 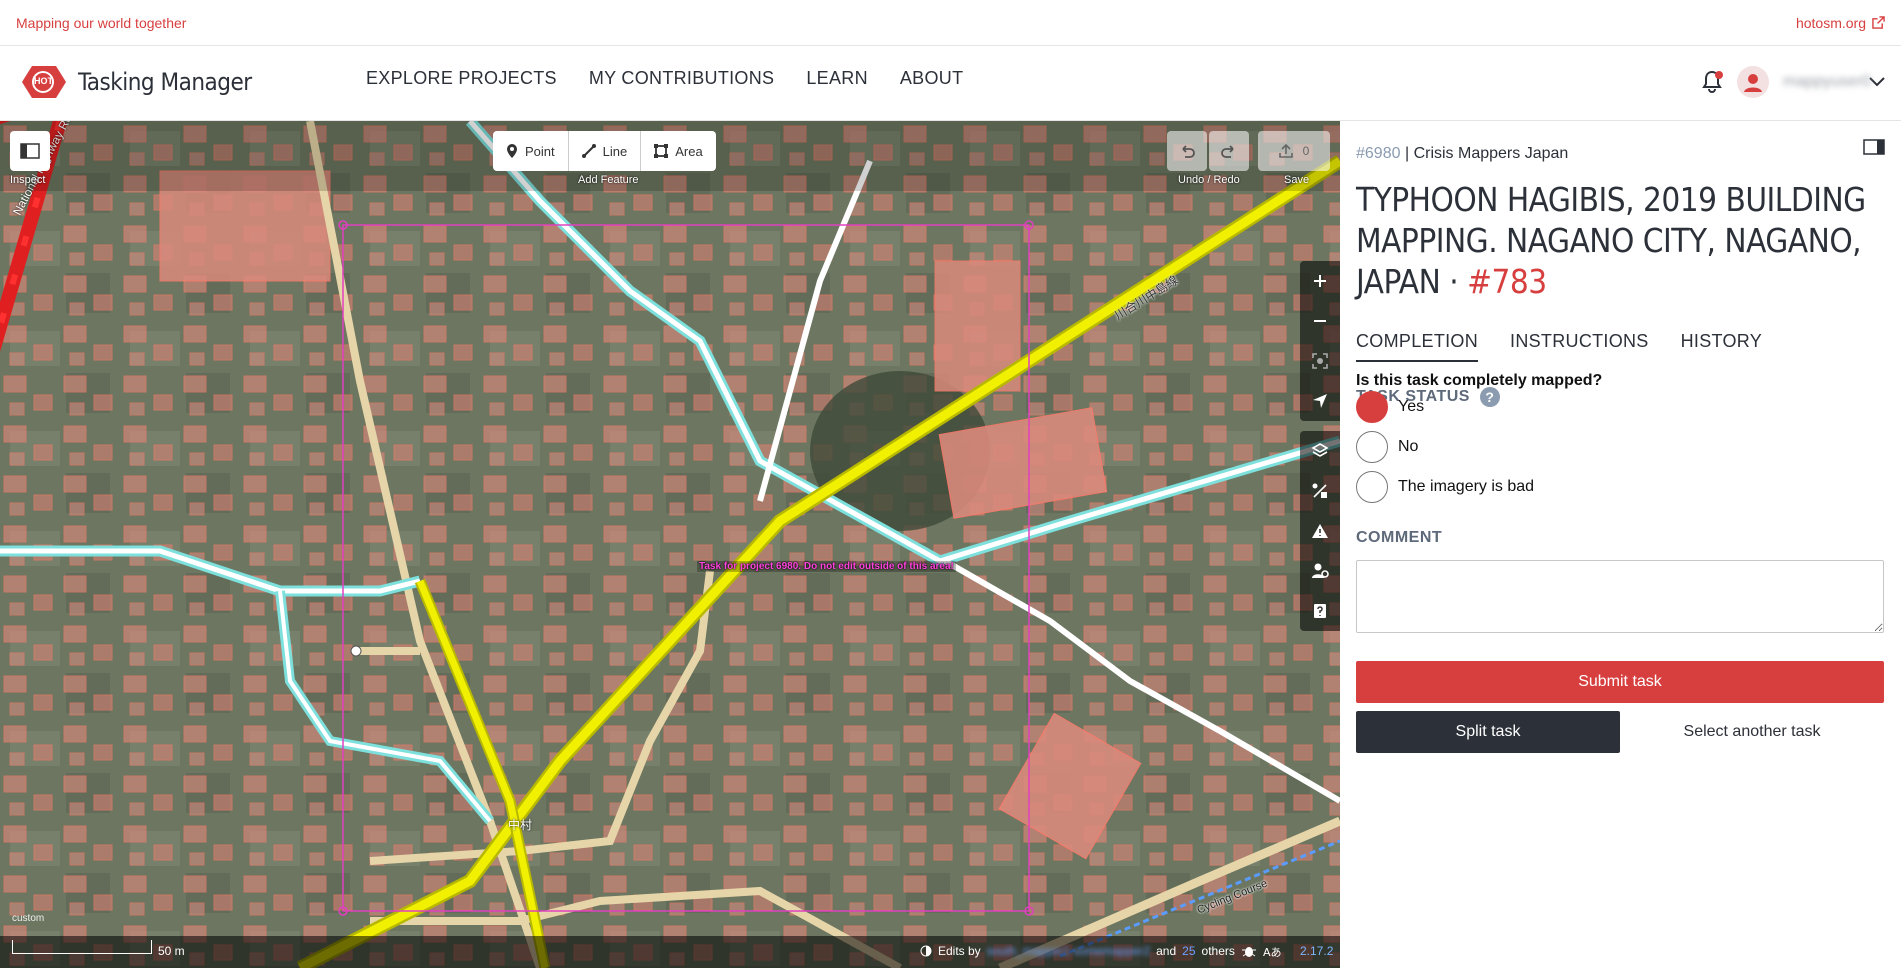 What do you see at coordinates (1445, 487) in the screenshot?
I see `radio-bad-imagery-row: The imagery is bad` at bounding box center [1445, 487].